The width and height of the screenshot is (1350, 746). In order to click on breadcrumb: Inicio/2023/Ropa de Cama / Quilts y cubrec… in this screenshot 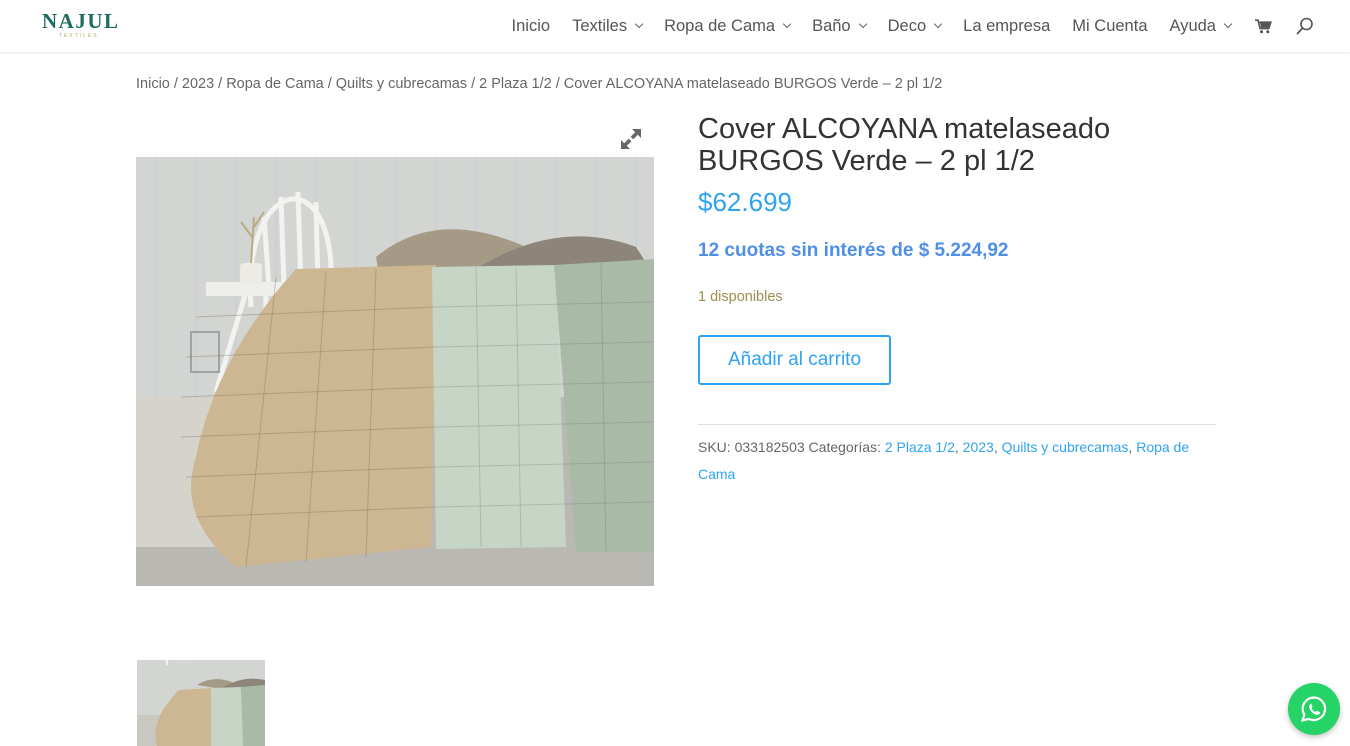, I will do `click(539, 84)`.